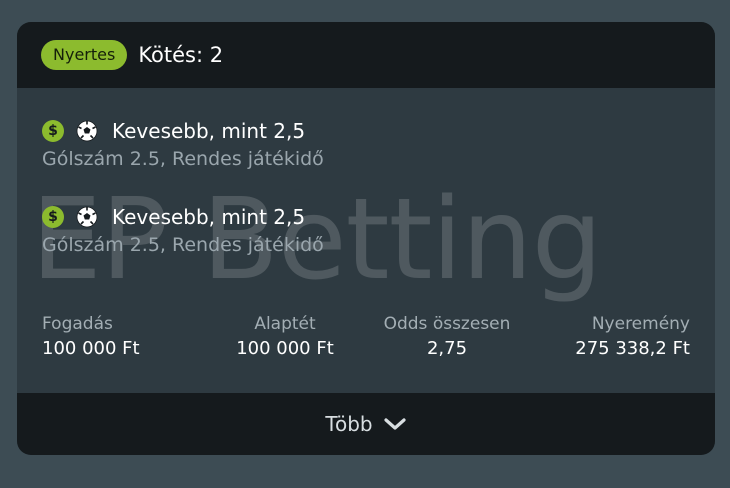  Describe the element at coordinates (77, 324) in the screenshot. I see `stat-label: Fogadás` at that location.